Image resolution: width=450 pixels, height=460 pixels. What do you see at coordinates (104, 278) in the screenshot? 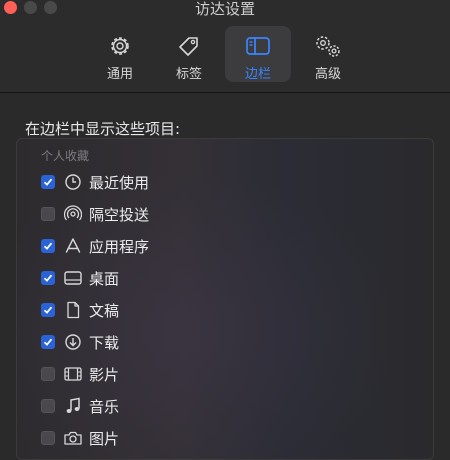
I see `item-label: 桌面` at bounding box center [104, 278].